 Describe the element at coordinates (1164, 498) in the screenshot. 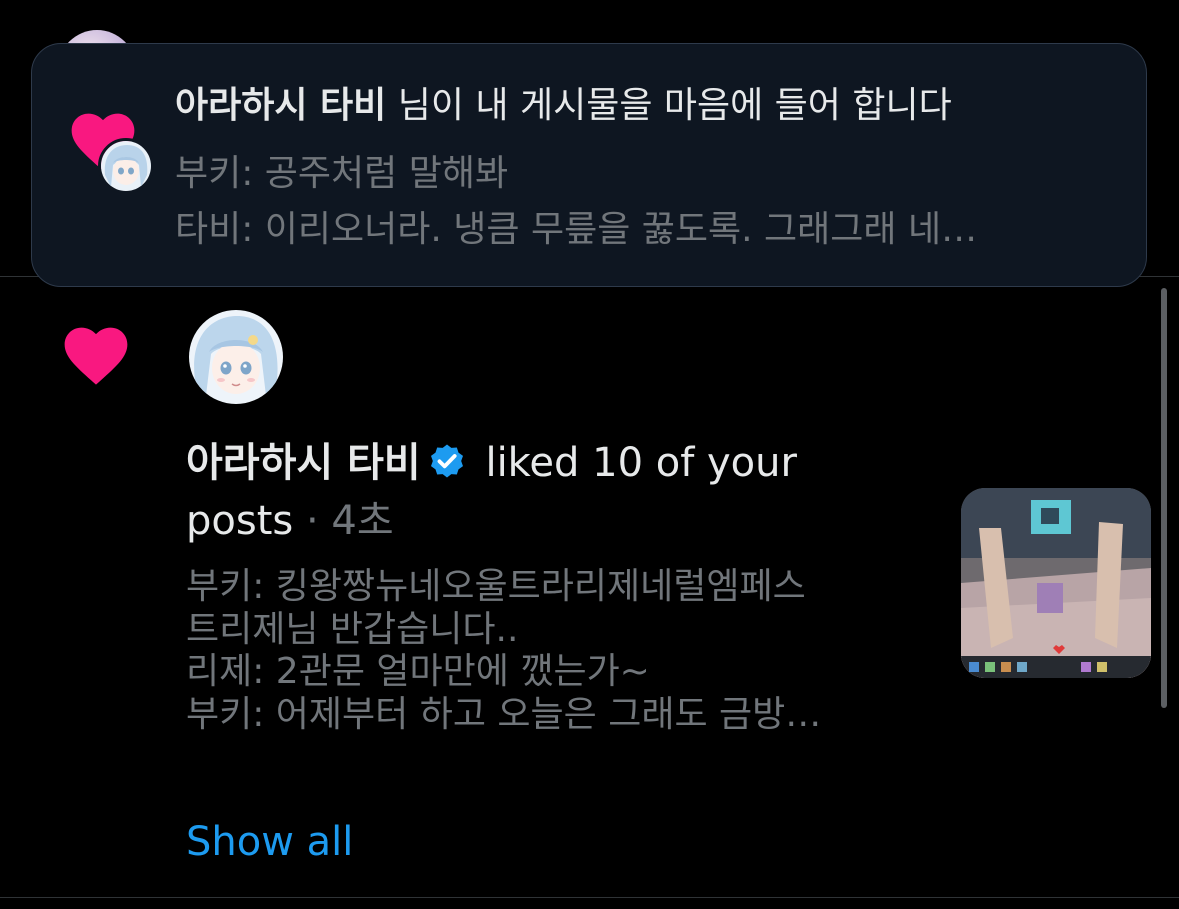

I see `scrollbar` at that location.